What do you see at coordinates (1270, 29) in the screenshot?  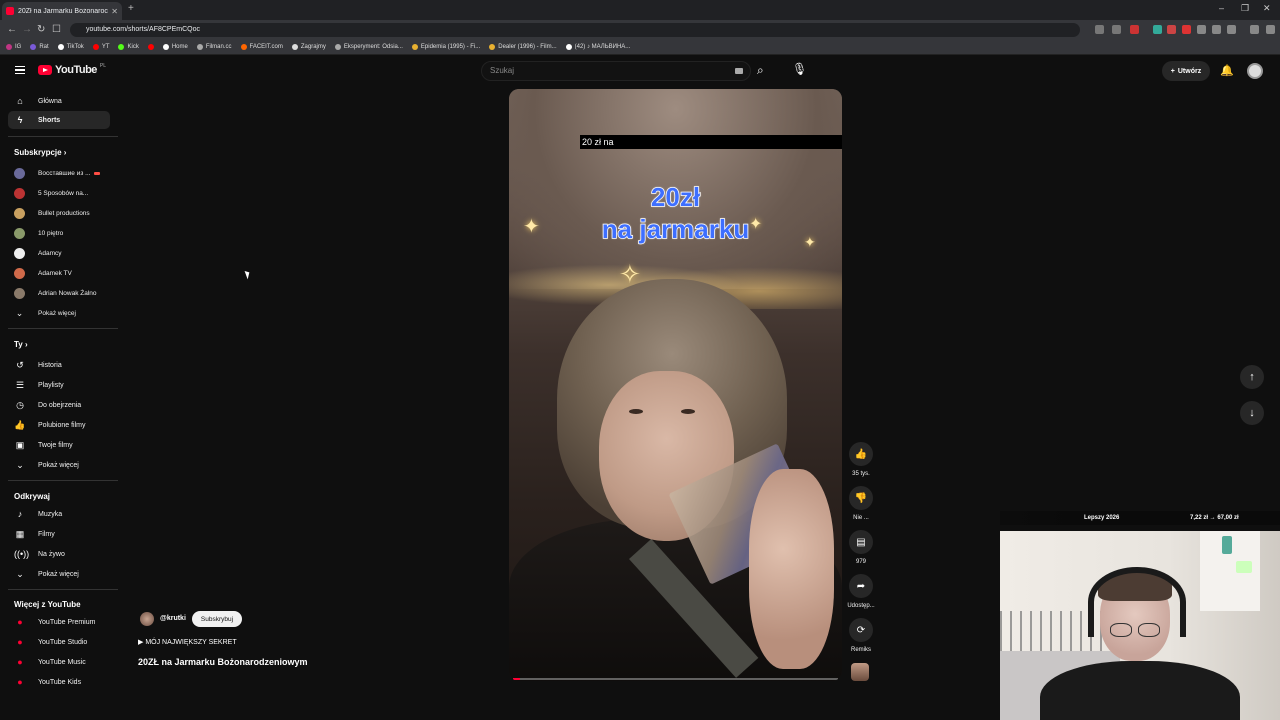 I see `menu-icon` at bounding box center [1270, 29].